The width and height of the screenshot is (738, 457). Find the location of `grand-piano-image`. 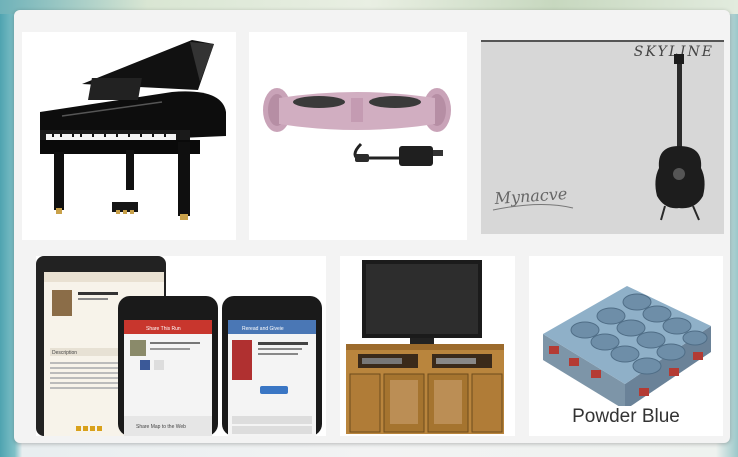

grand-piano-image is located at coordinates (133, 130).